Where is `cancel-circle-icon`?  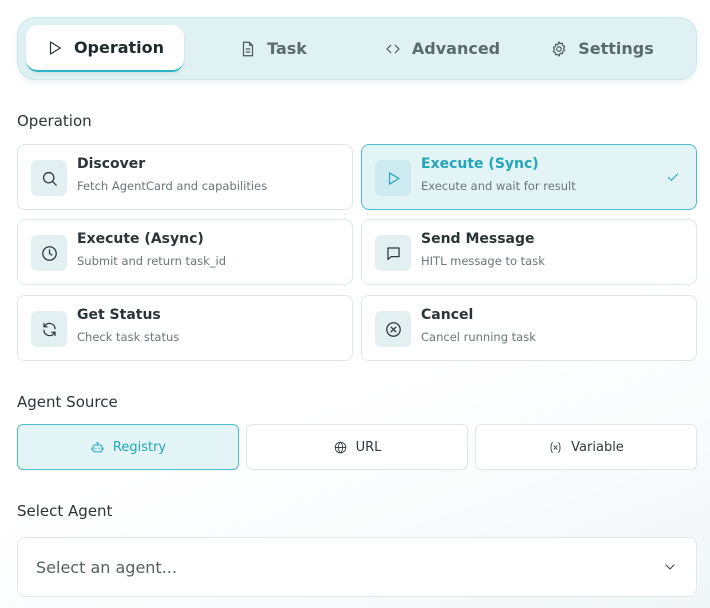
cancel-circle-icon is located at coordinates (393, 329).